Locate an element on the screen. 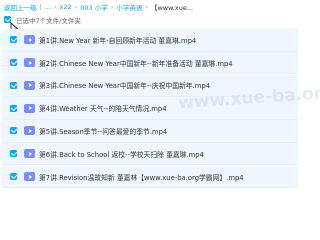 The width and height of the screenshot is (320, 240). file-row: 第2讲.Chinese New Year中国新年--新年准备活动 董嘉琳.mp4 is located at coordinates (150, 63).